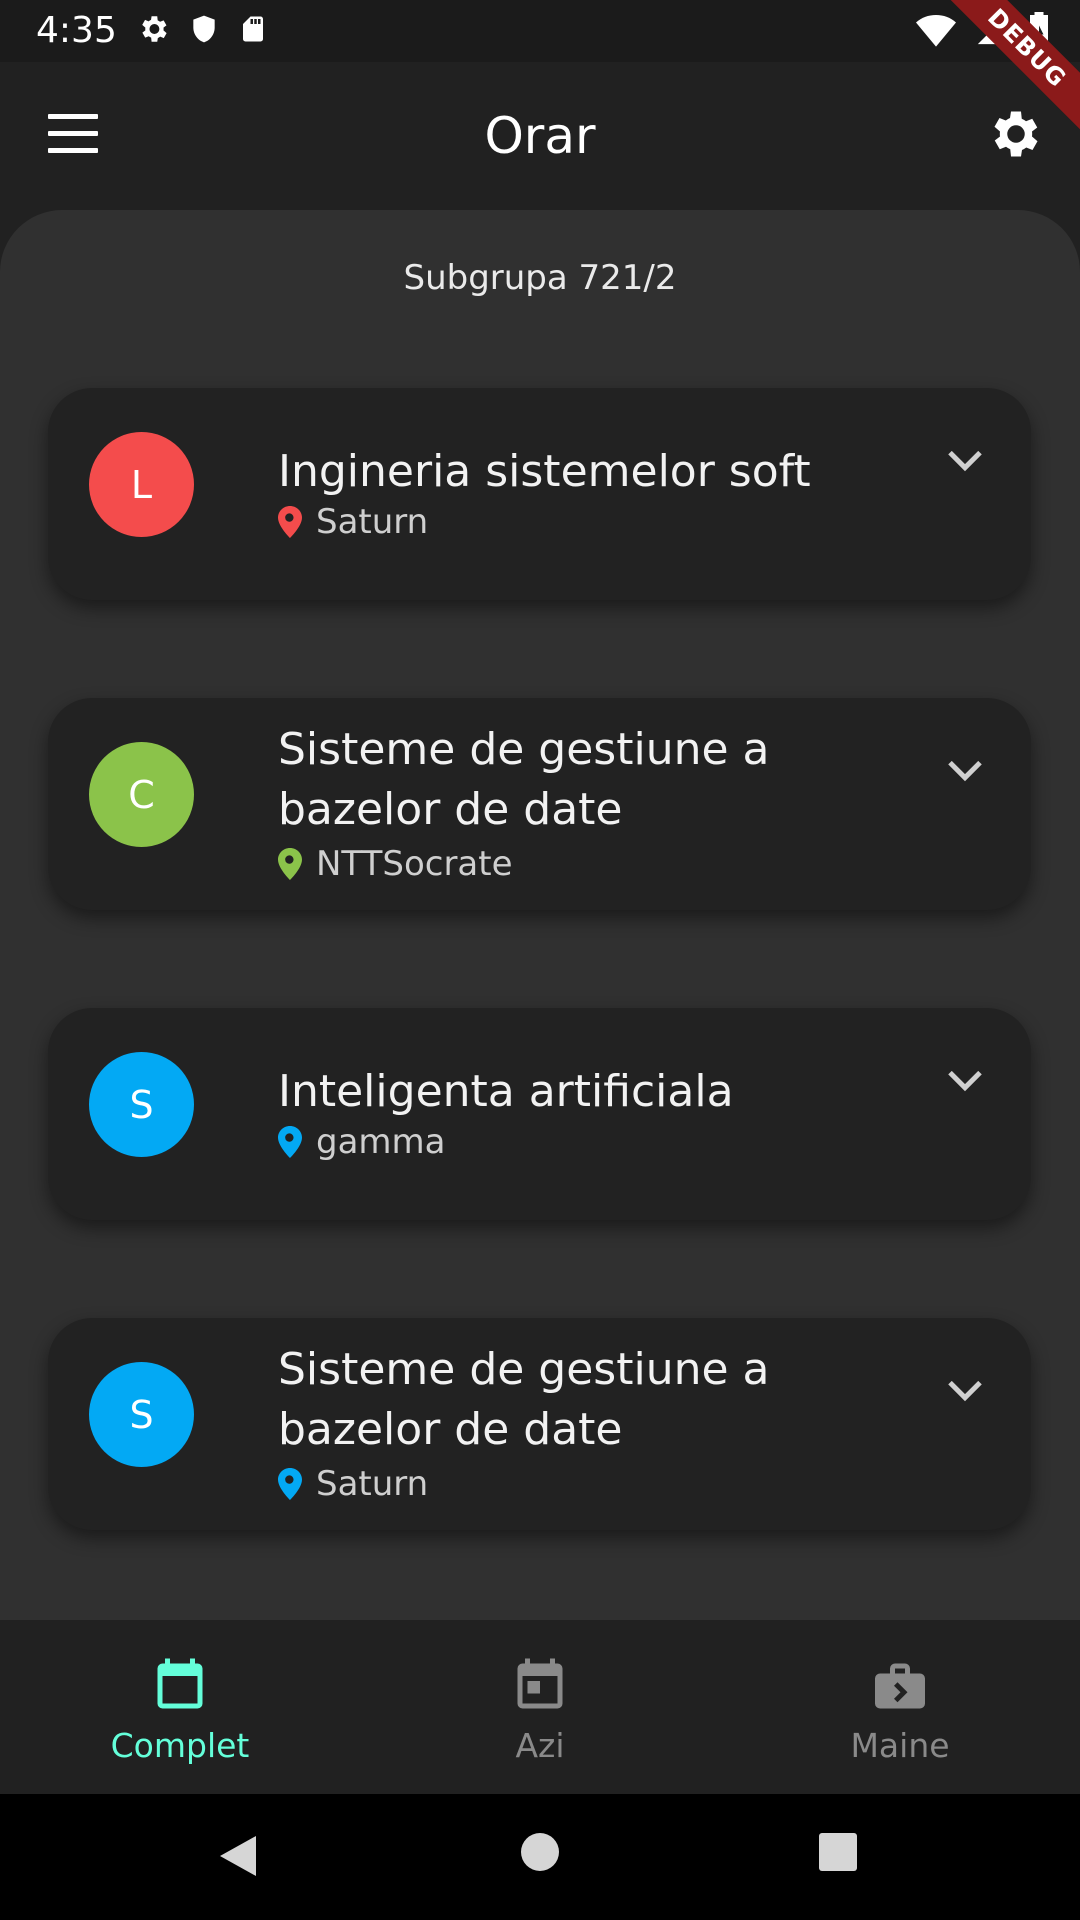 This screenshot has height=1920, width=1080. What do you see at coordinates (540, 1745) in the screenshot?
I see `nav-label-azi: Azi` at bounding box center [540, 1745].